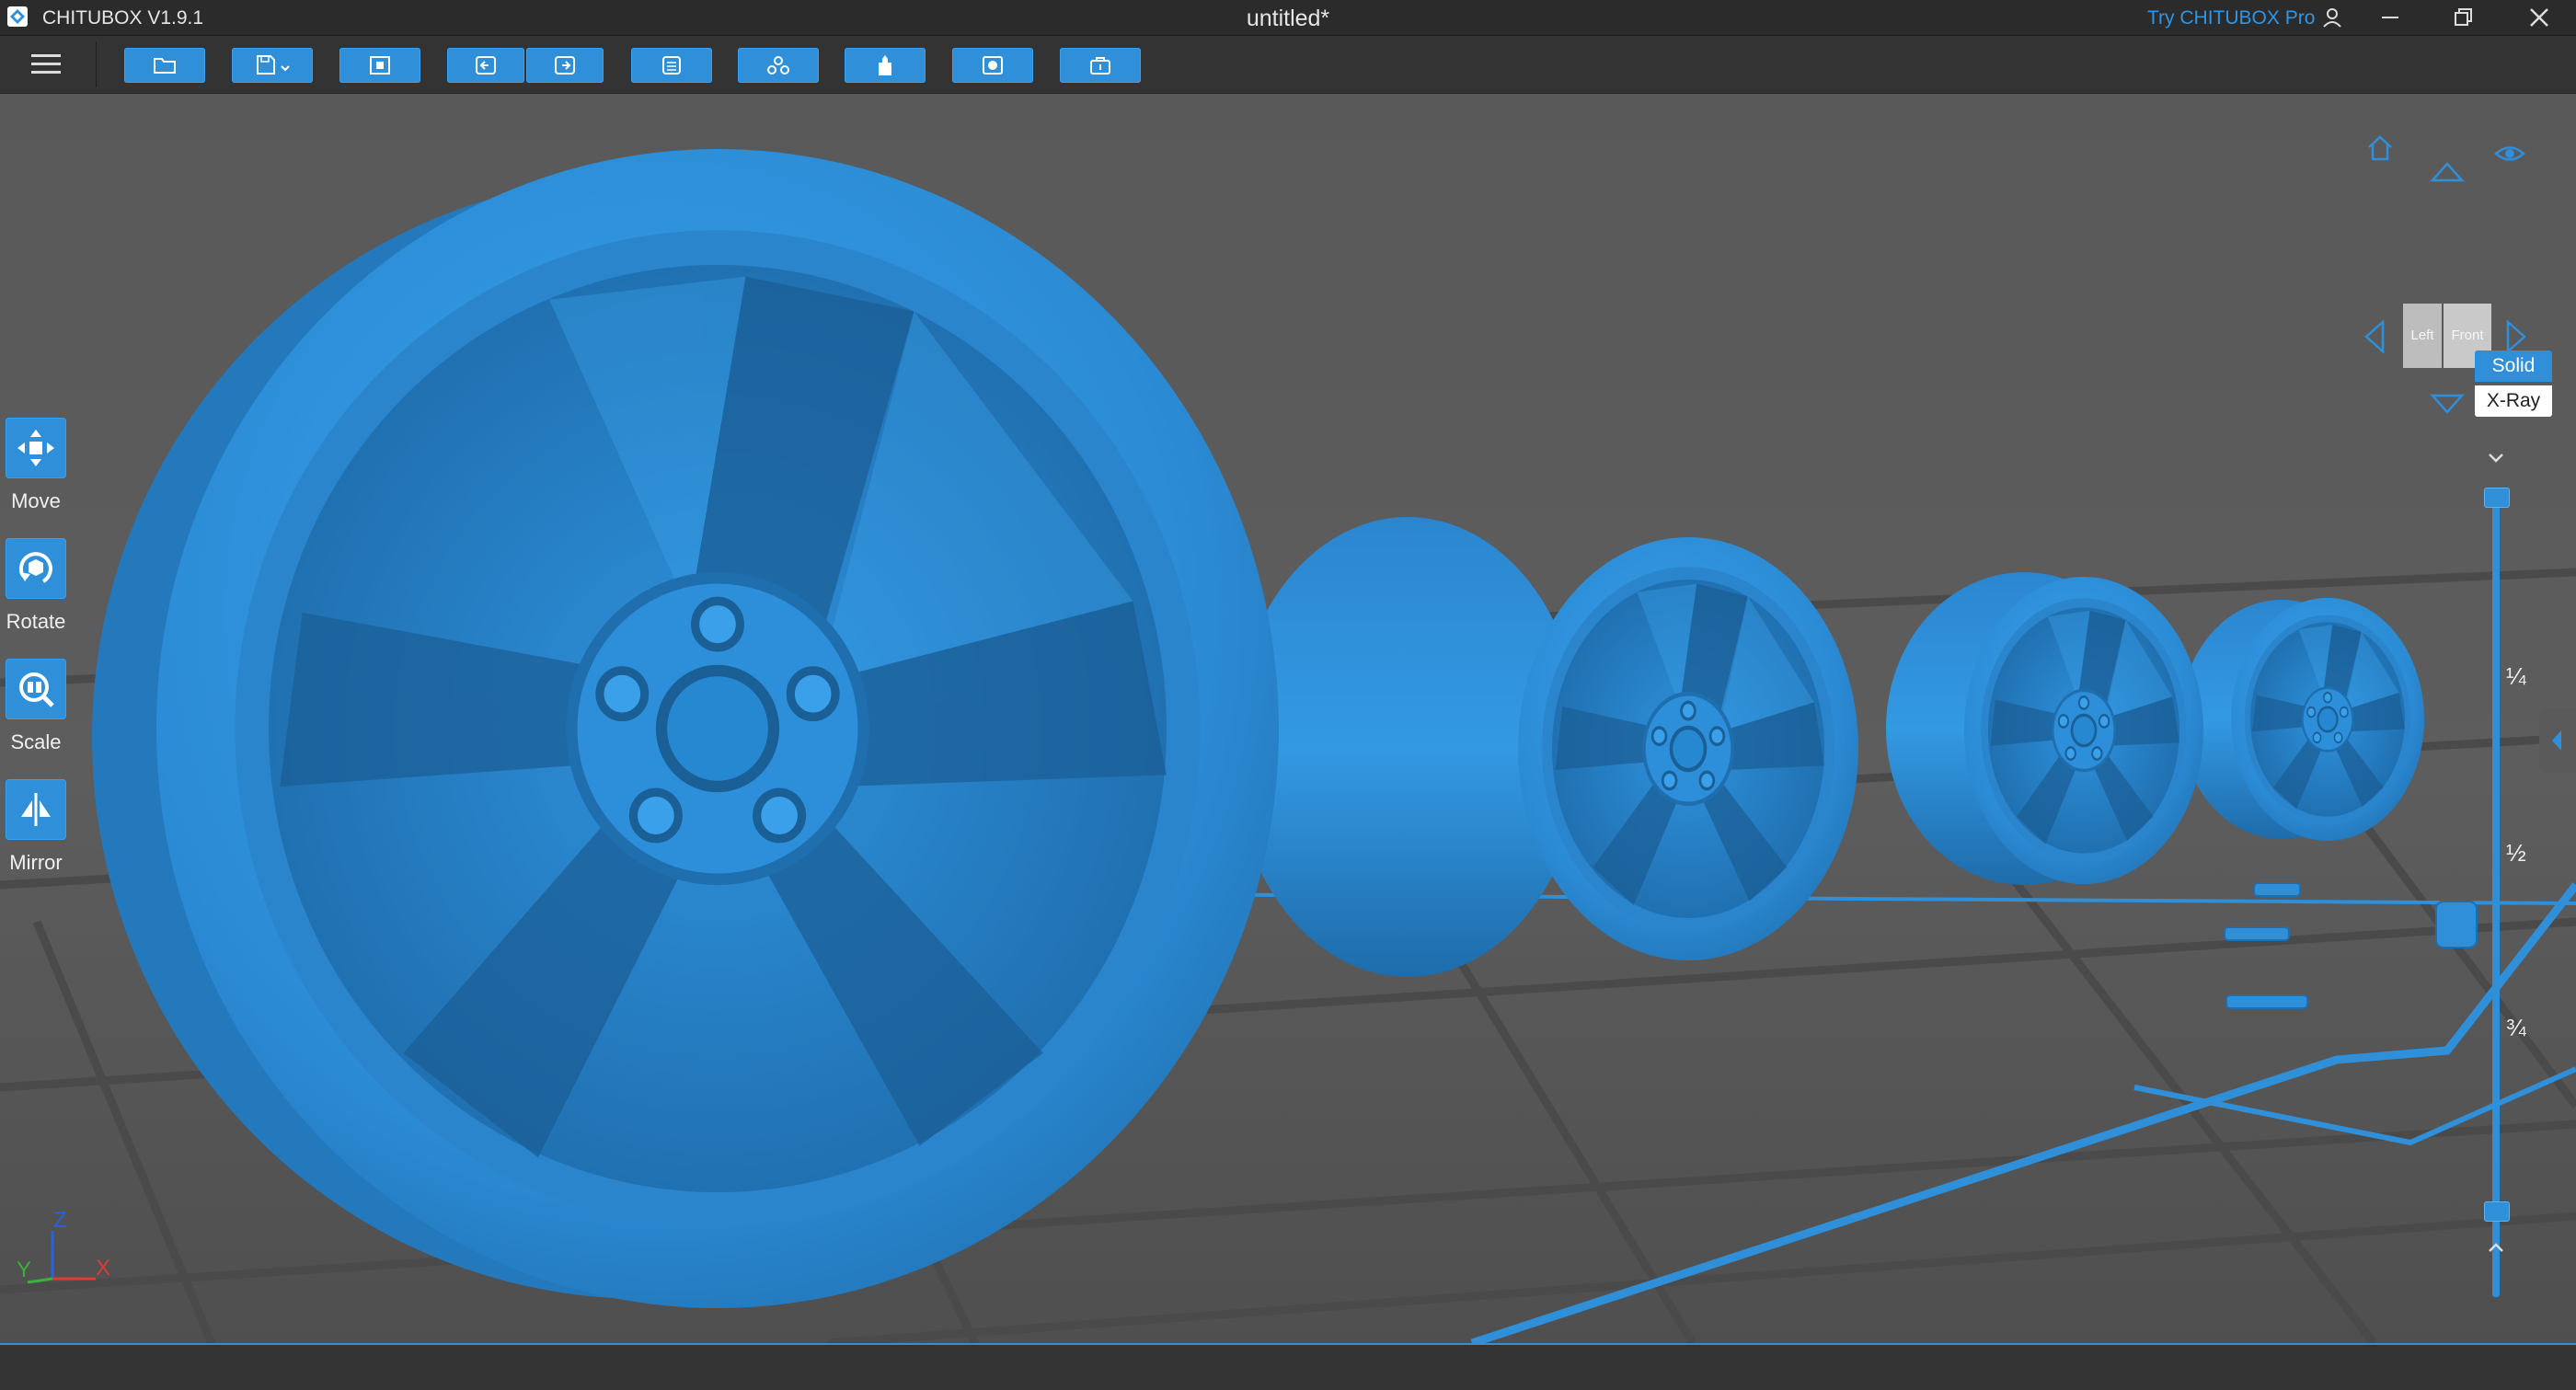  What do you see at coordinates (36, 621) in the screenshot?
I see `rotate-label: Rotate` at bounding box center [36, 621].